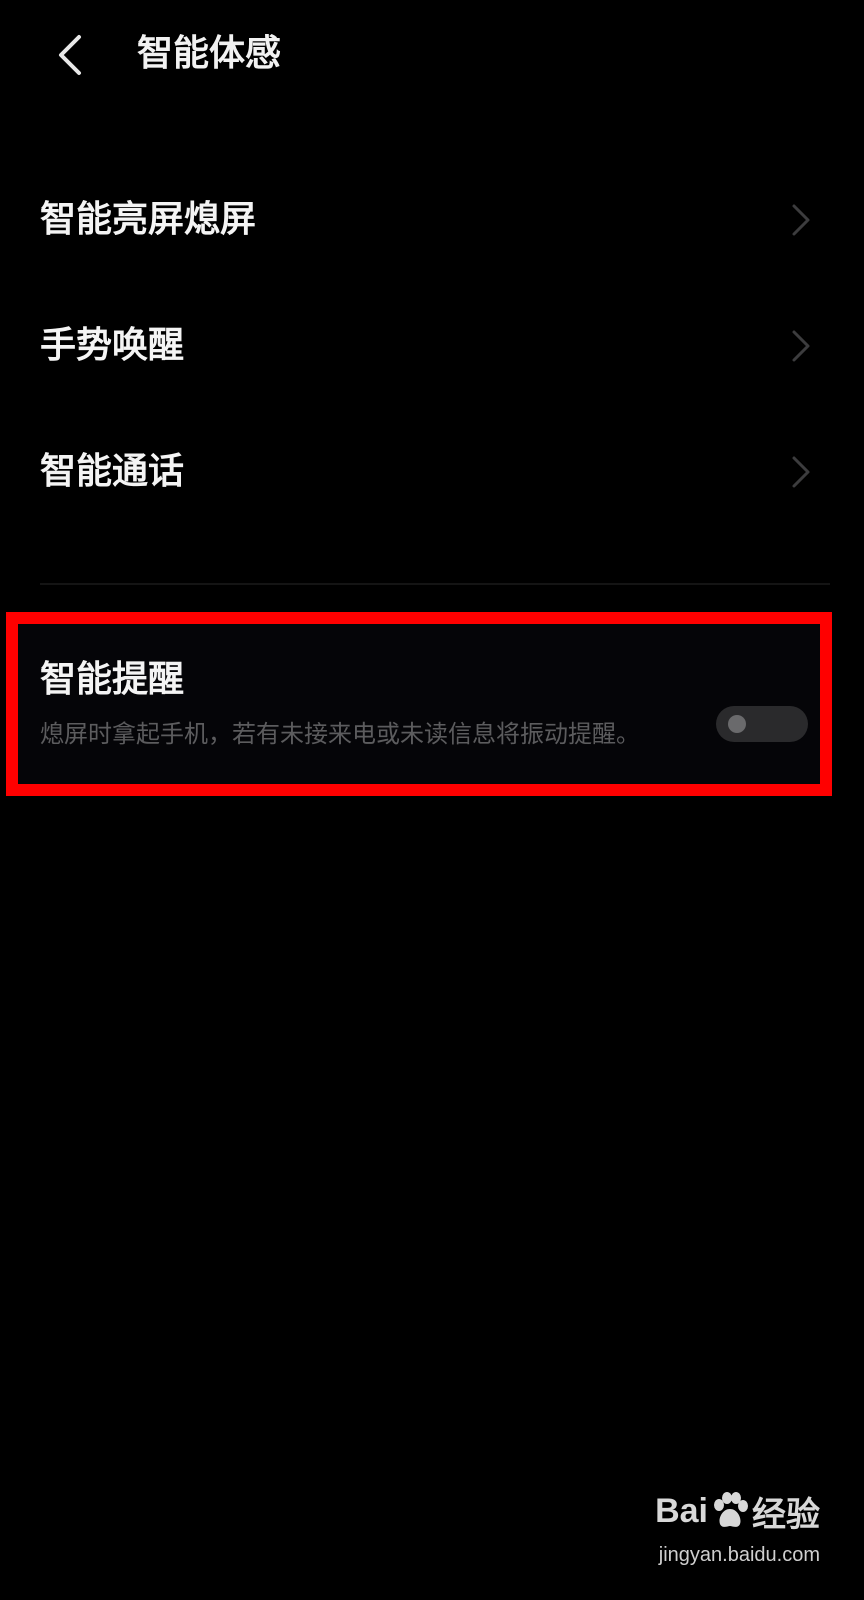  I want to click on back-button, so click(70, 55).